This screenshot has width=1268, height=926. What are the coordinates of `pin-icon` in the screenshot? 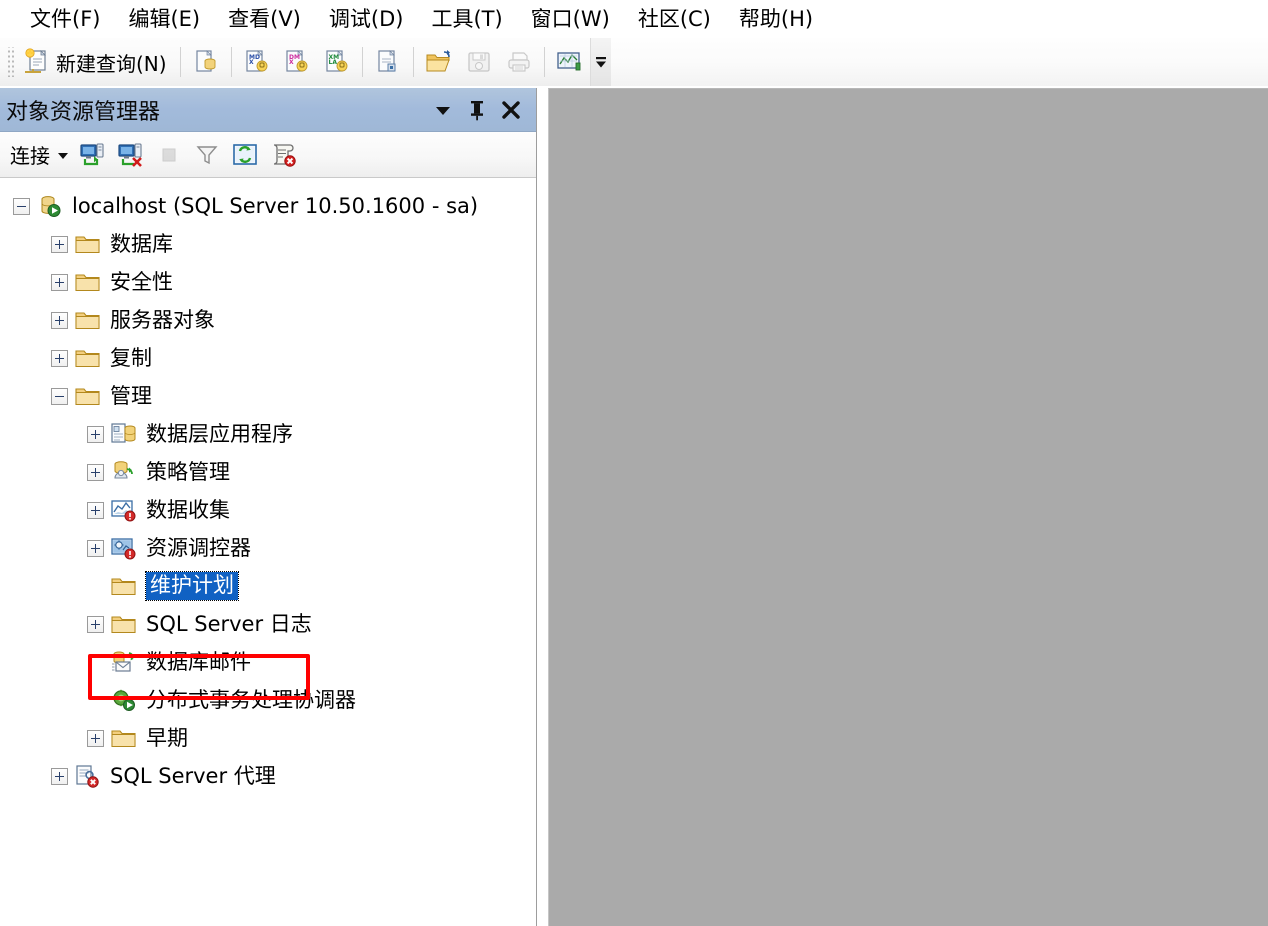 It's located at (477, 110).